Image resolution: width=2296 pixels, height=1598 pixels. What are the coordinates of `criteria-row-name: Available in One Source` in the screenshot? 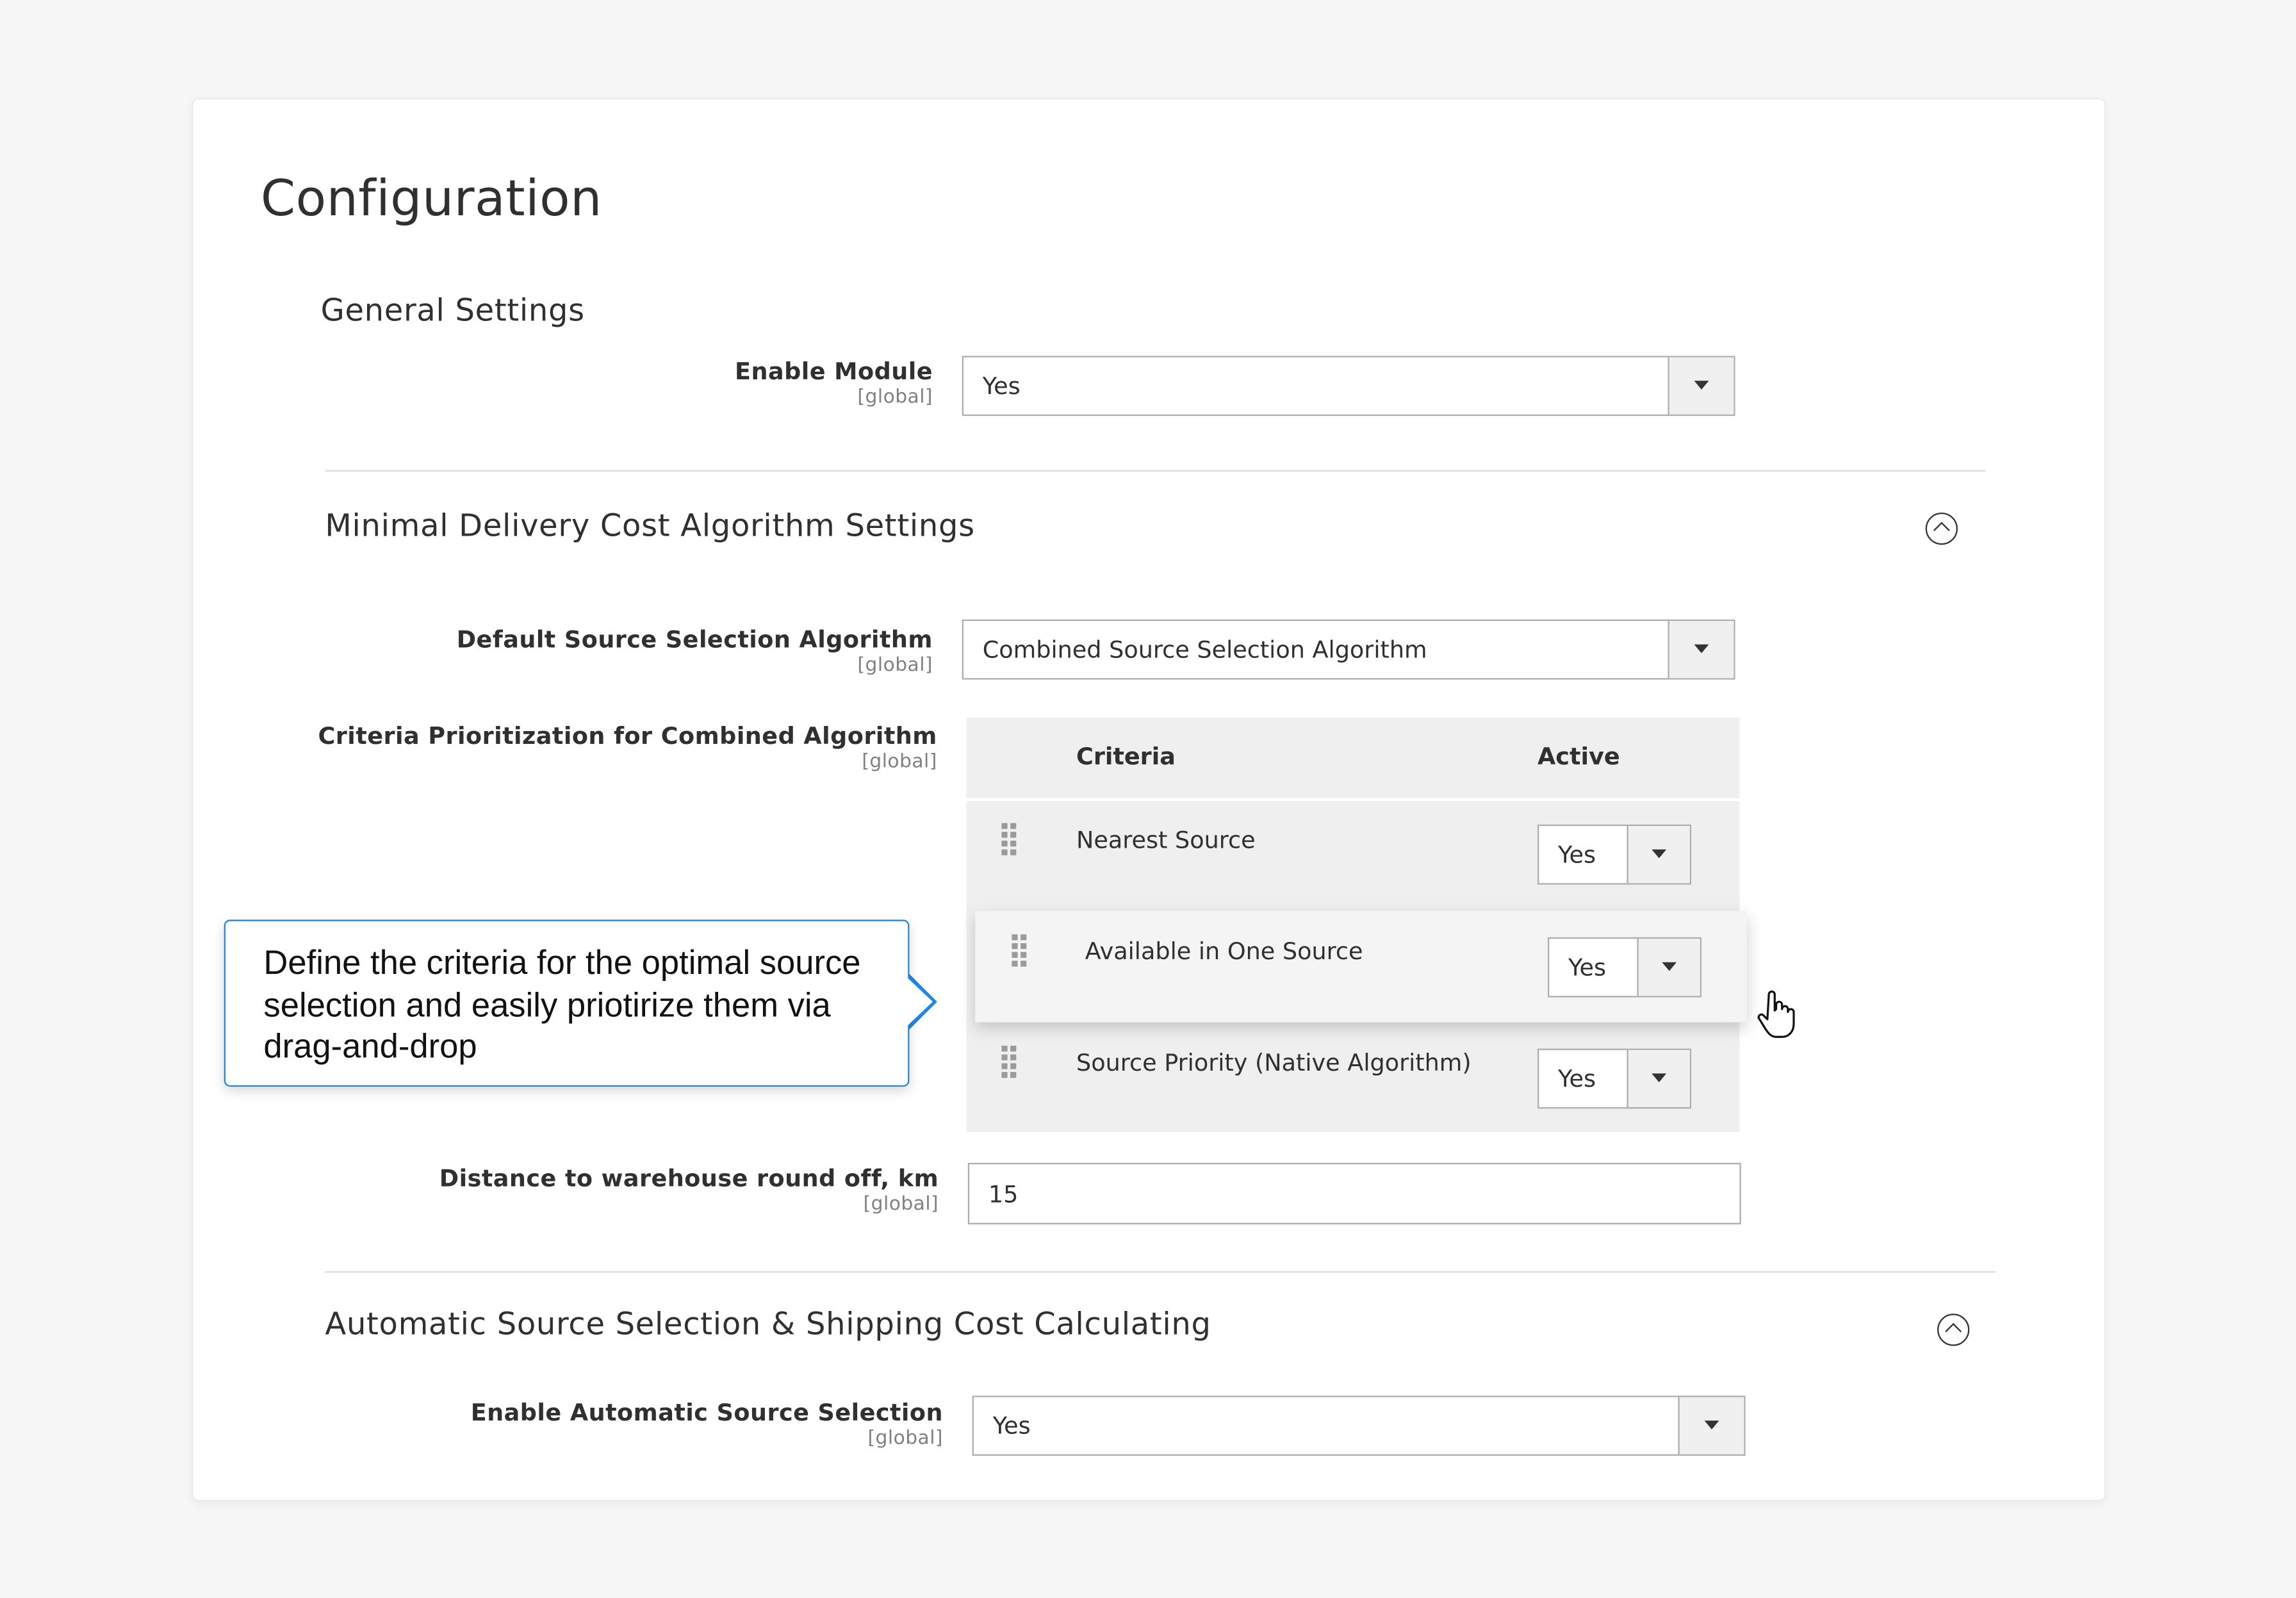 It's located at (1224, 951).